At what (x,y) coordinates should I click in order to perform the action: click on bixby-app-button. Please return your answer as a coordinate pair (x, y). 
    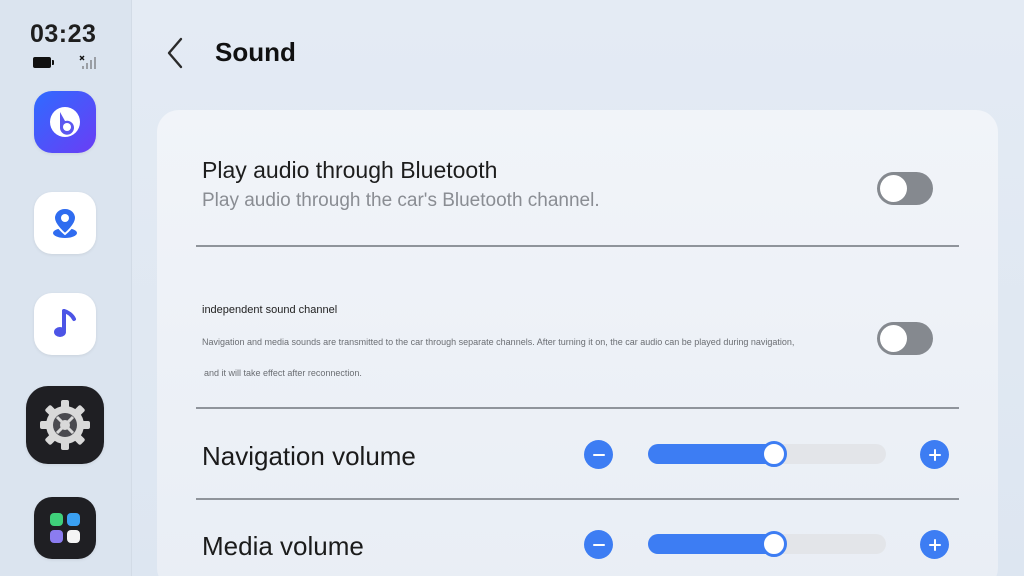
    Looking at the image, I should click on (65, 122).